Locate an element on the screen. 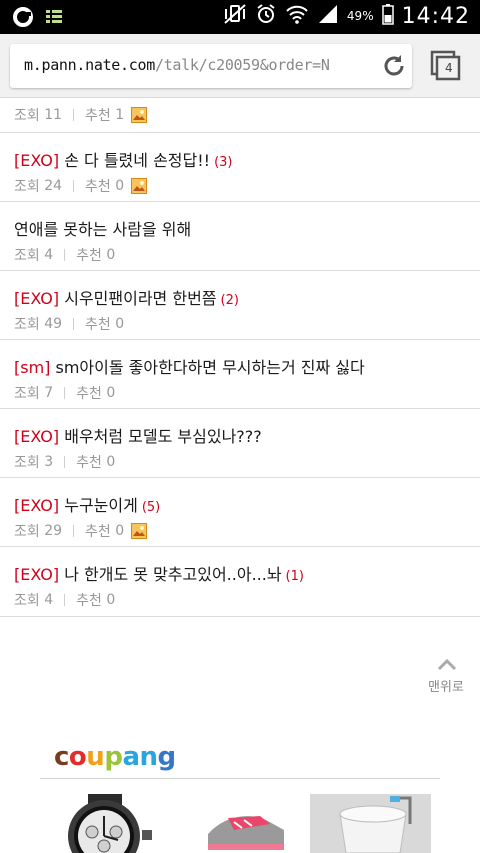 This screenshot has height=853, width=480. view-count: 7 is located at coordinates (49, 393).